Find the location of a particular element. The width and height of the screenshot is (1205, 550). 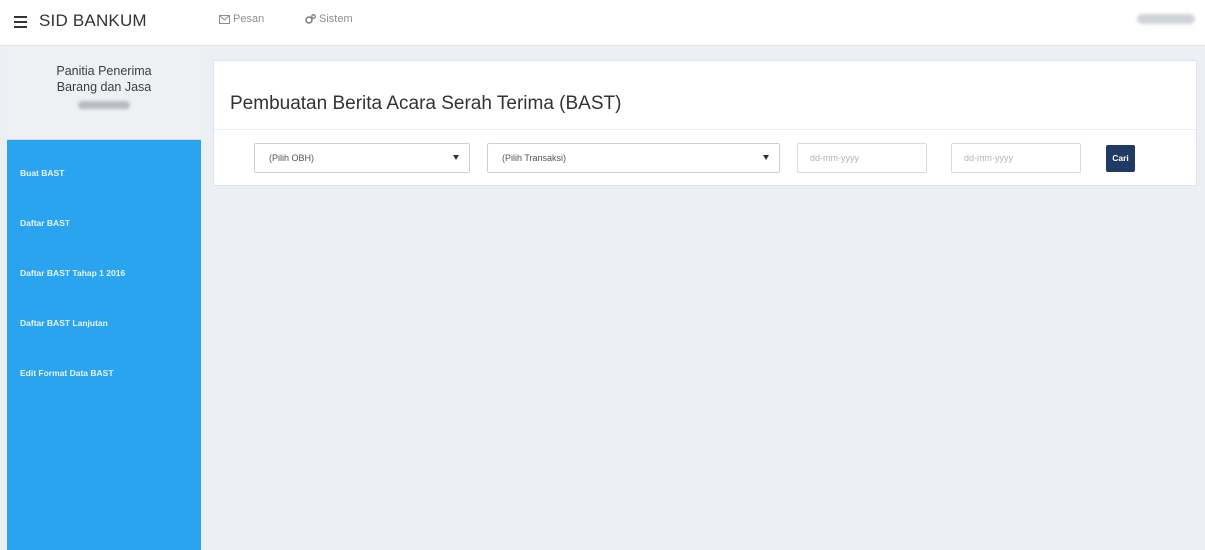

transaksi-select: (Pilih Transaksi) is located at coordinates (633, 158).